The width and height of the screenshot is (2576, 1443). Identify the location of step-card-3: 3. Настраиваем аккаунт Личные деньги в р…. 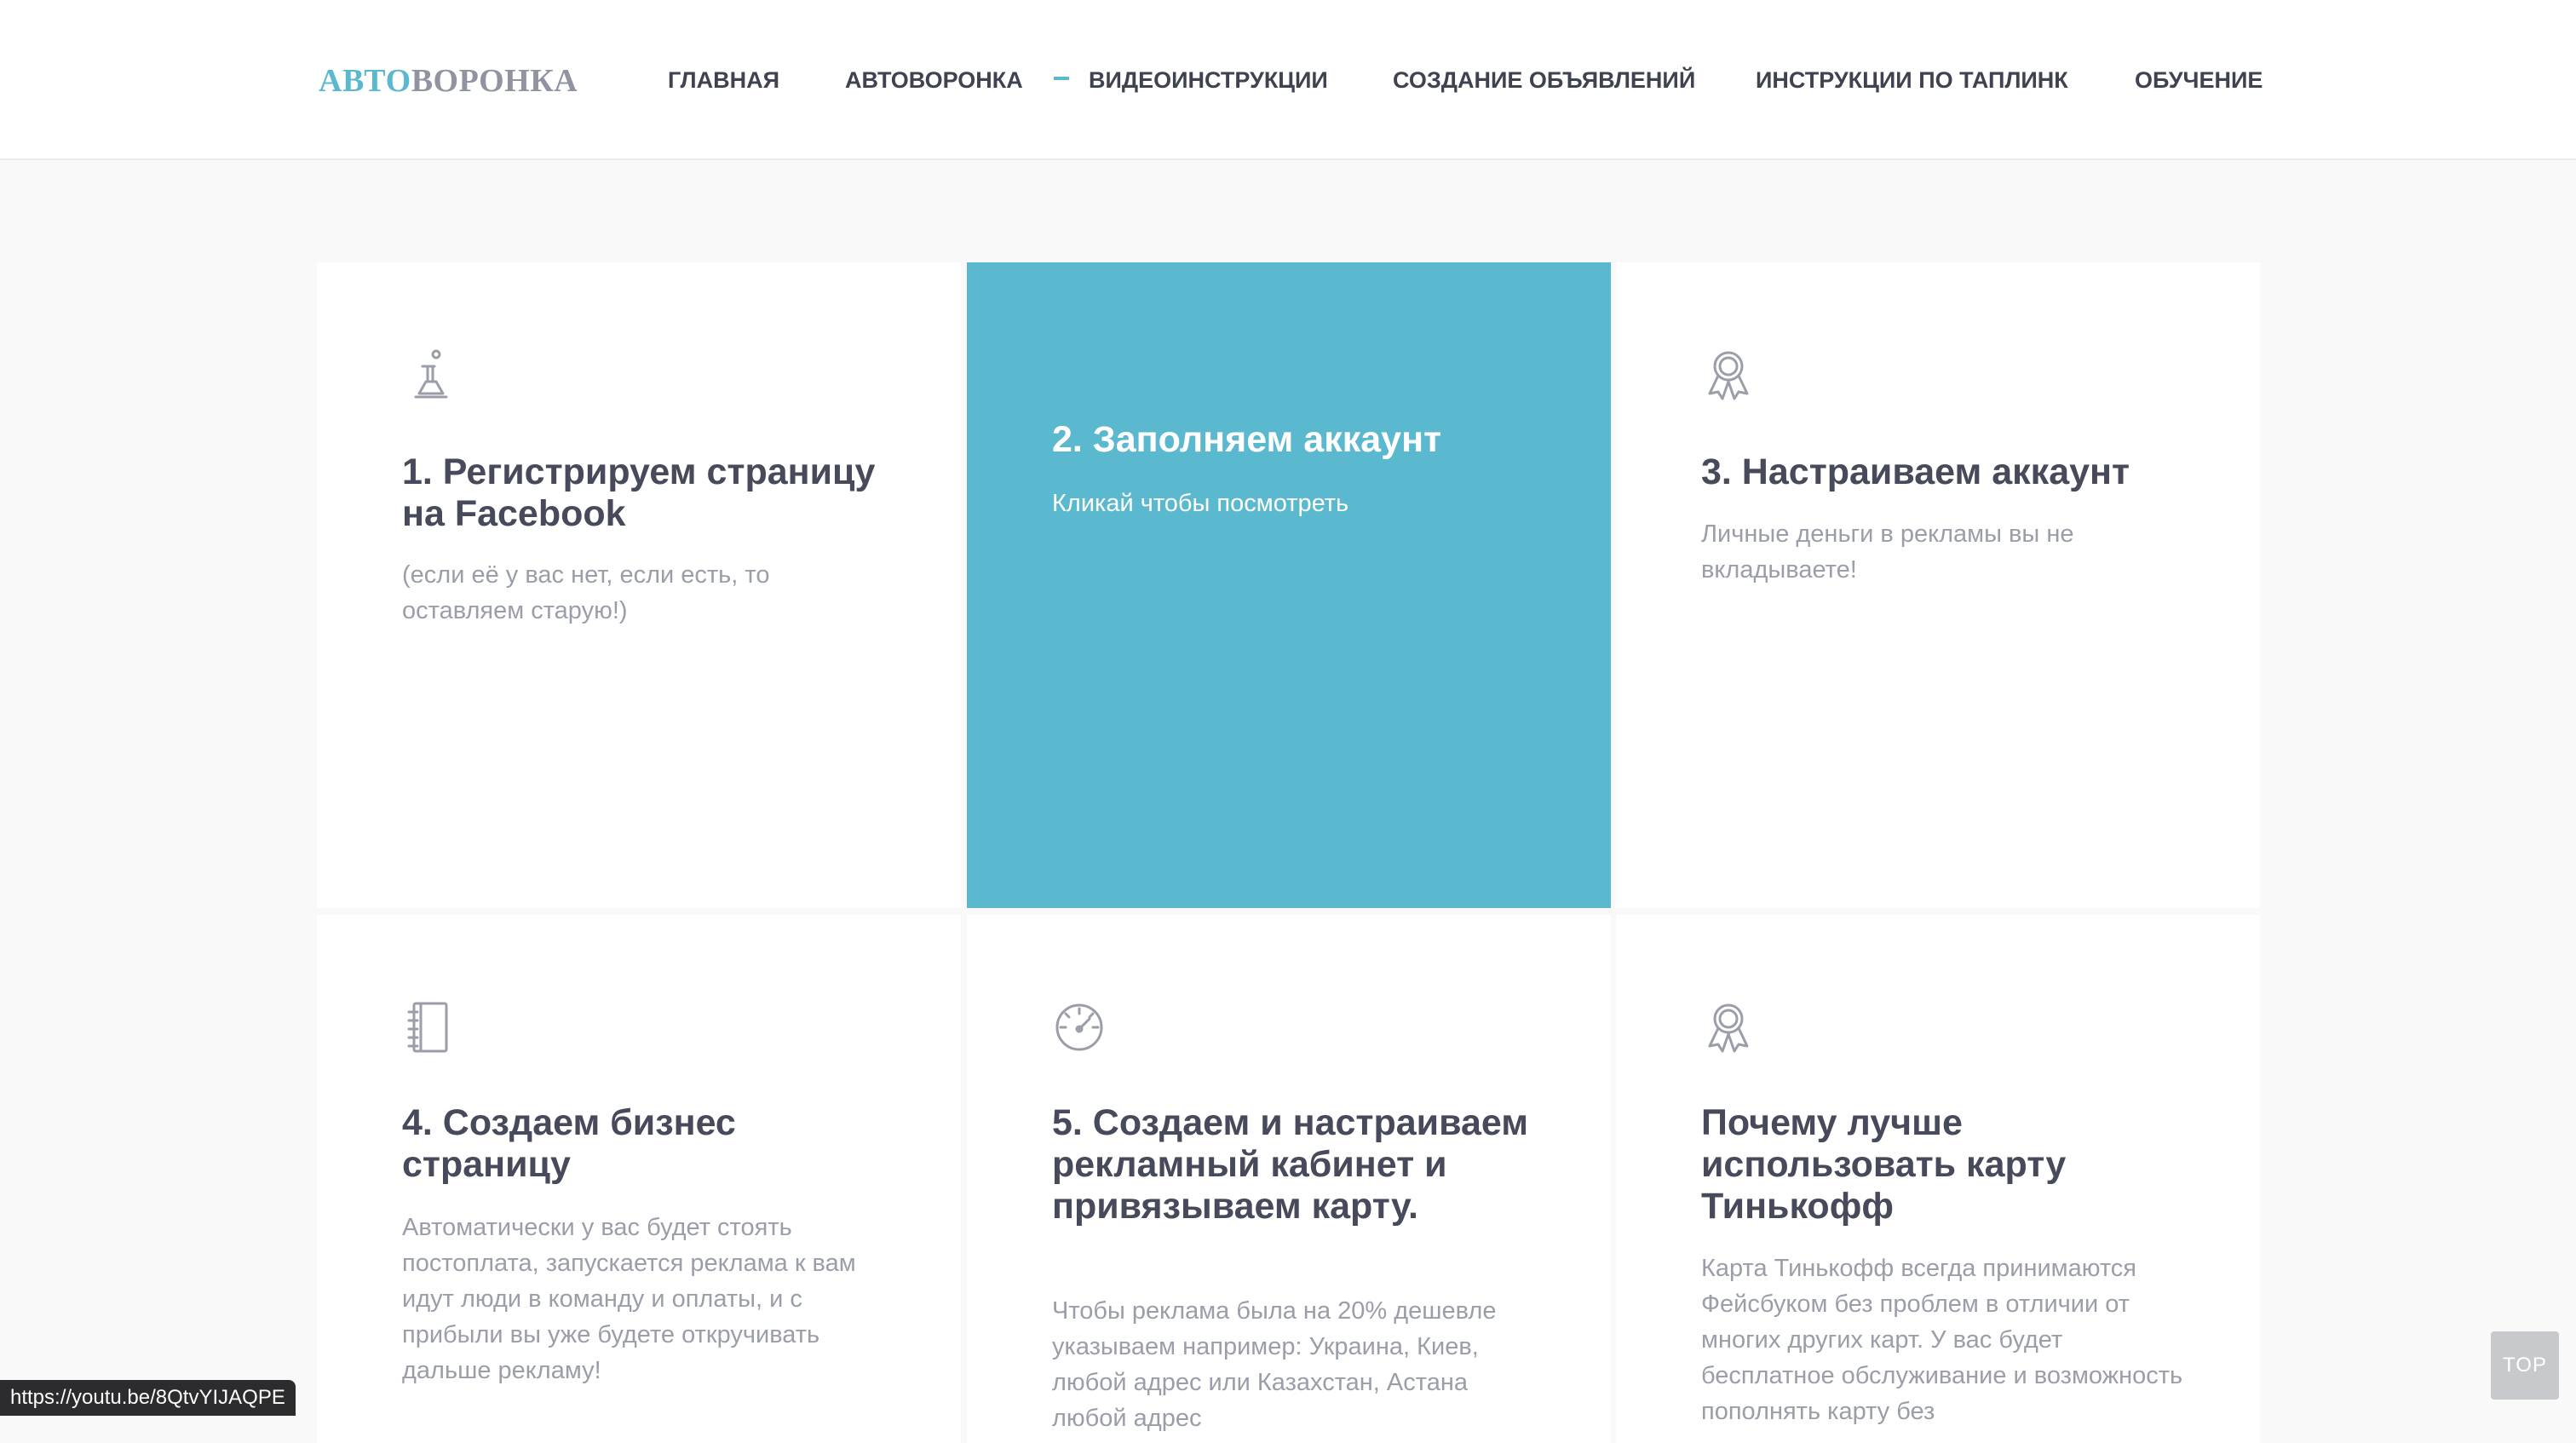
(1938, 585).